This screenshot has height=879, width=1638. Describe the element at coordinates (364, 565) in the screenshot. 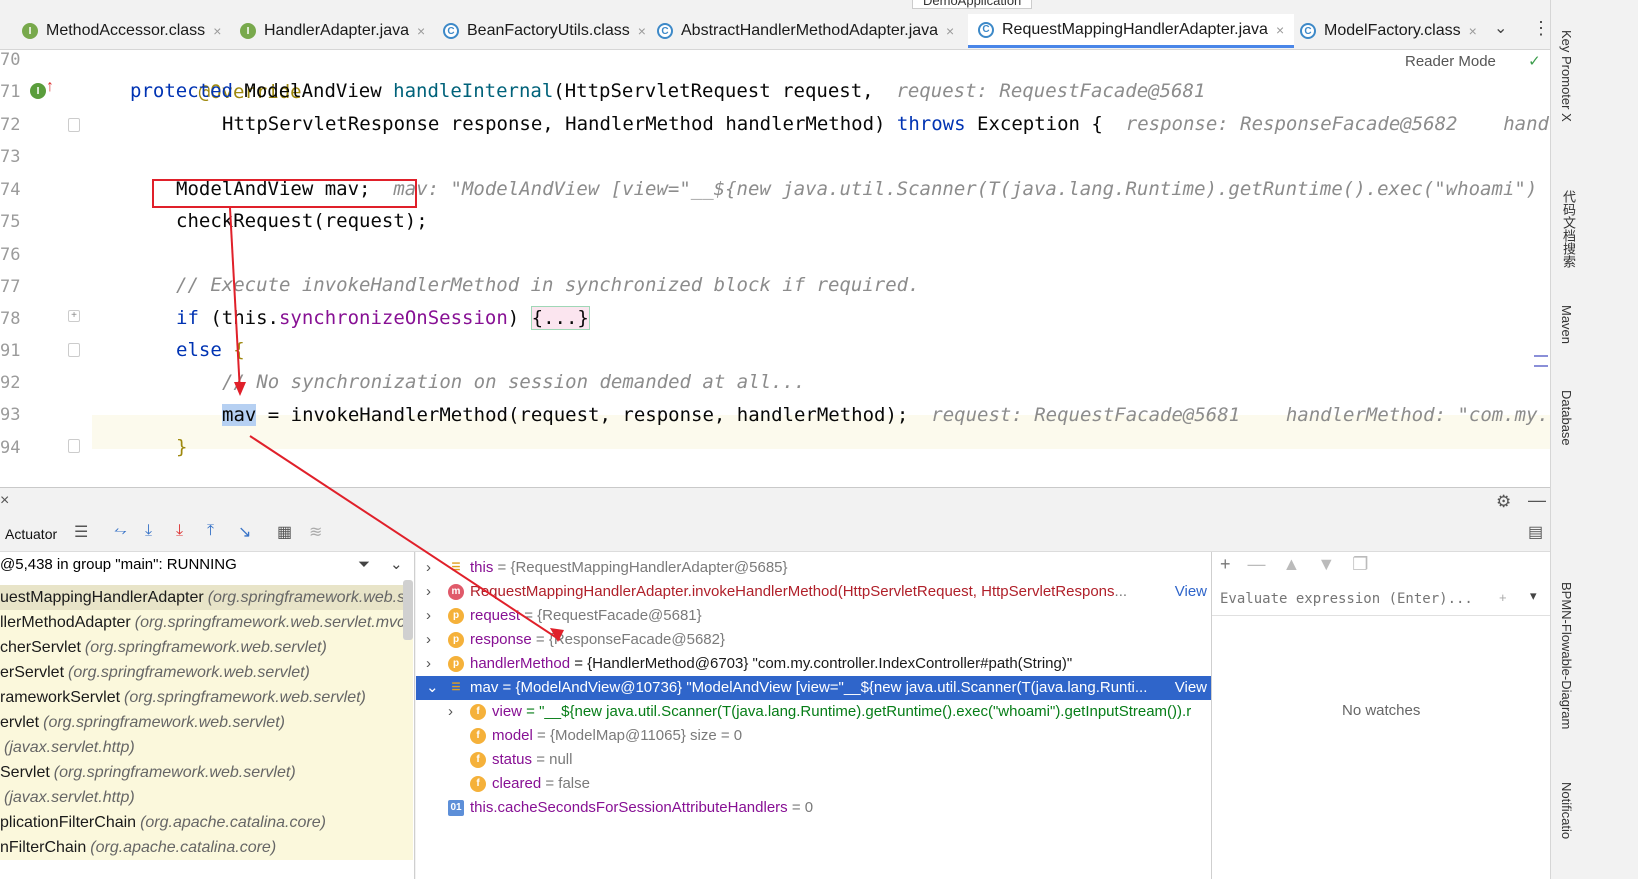

I see `filter-icon: ⏷` at that location.